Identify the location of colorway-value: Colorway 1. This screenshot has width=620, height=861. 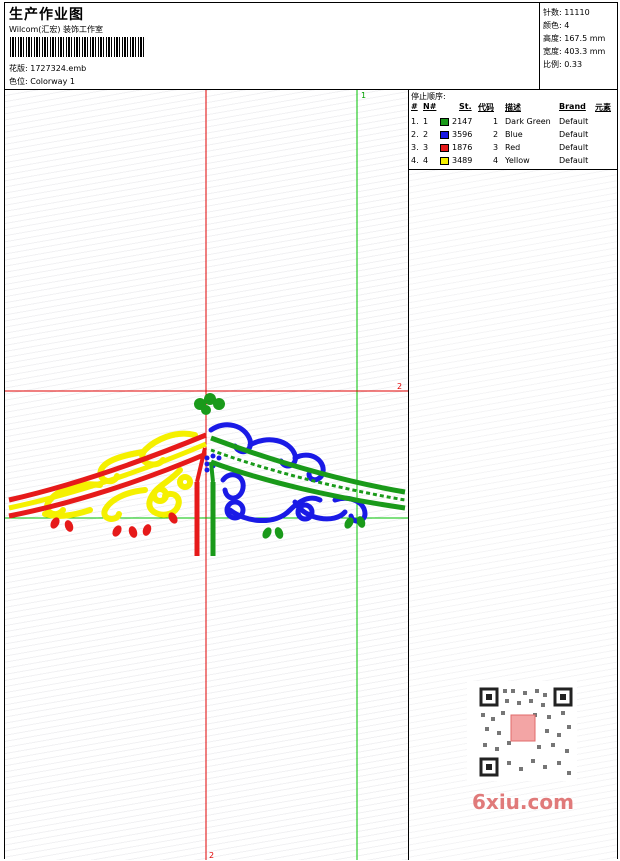
(52, 81).